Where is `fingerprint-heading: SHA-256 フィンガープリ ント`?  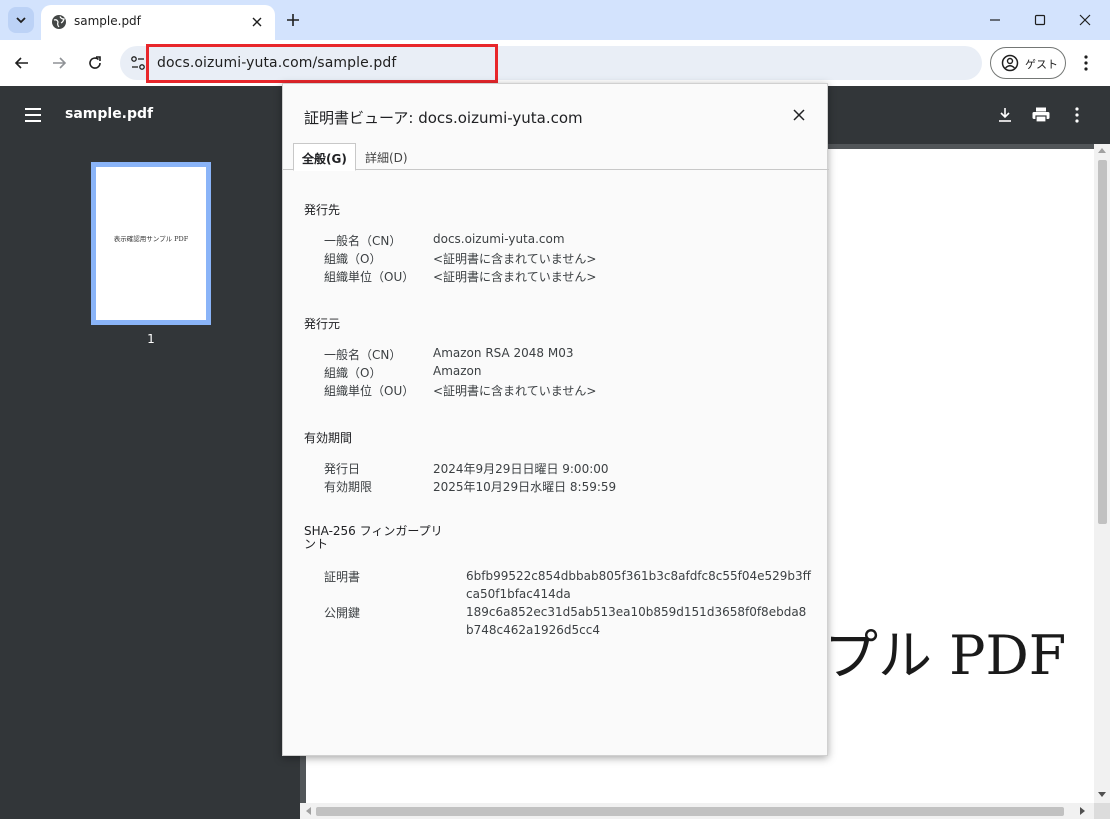
fingerprint-heading: SHA-256 フィンガープリ ント is located at coordinates (373, 538).